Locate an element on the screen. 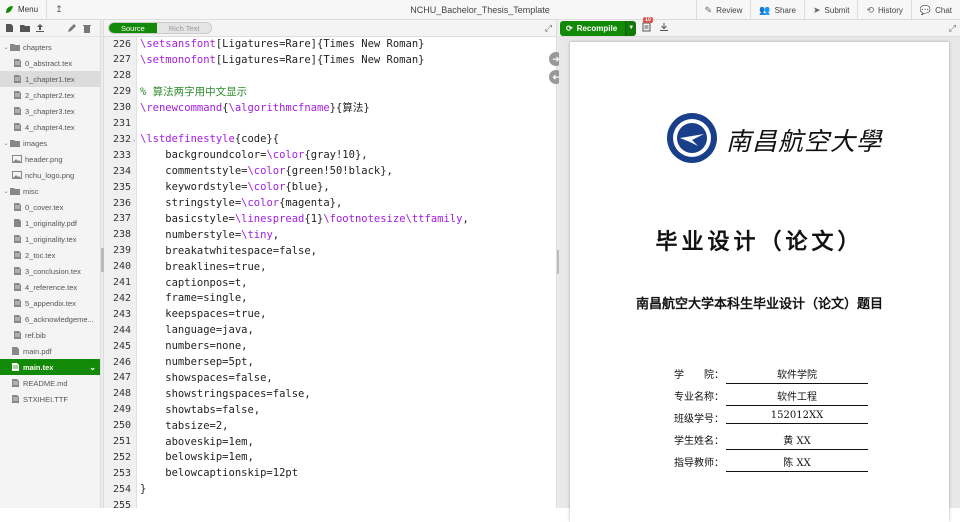 The image size is (960, 522). upload-file-icon is located at coordinates (39, 28).